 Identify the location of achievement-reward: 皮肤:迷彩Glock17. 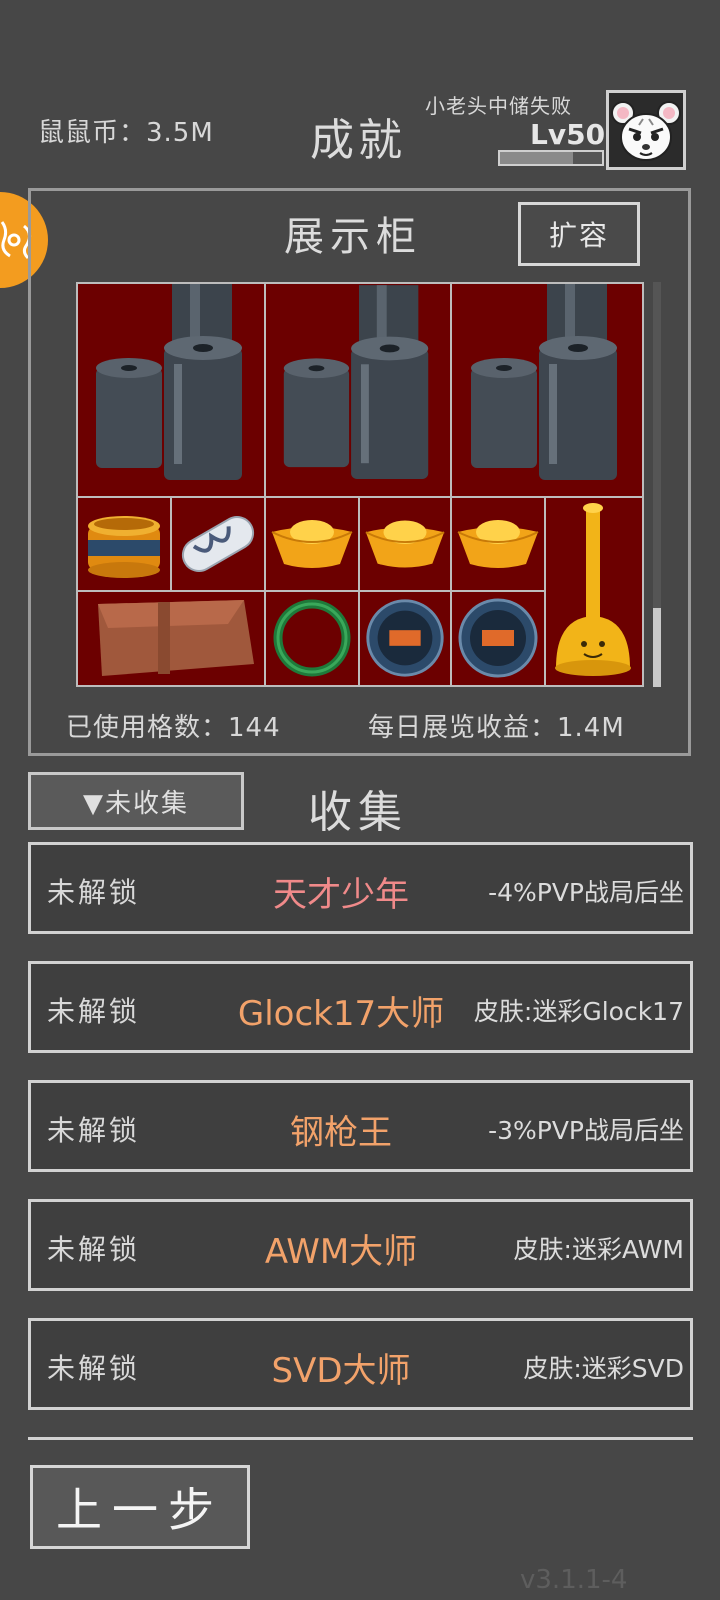
(578, 1011).